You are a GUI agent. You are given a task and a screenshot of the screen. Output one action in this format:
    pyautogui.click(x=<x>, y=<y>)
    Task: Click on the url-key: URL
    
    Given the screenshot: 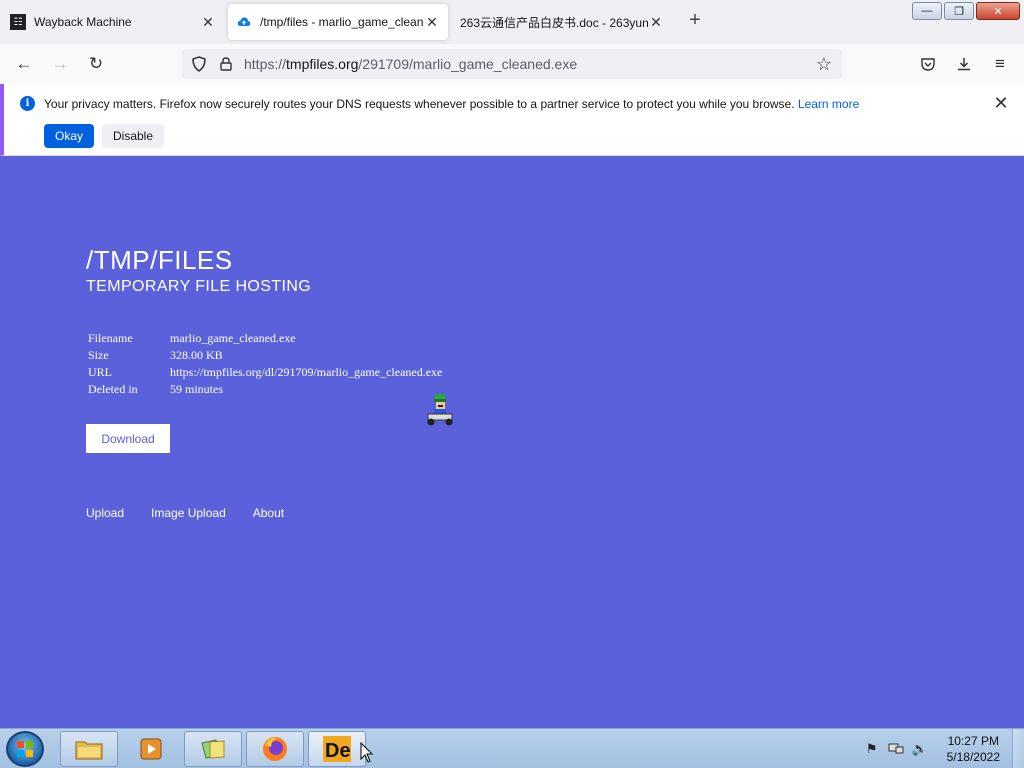 What is the action you would take?
    pyautogui.click(x=100, y=372)
    